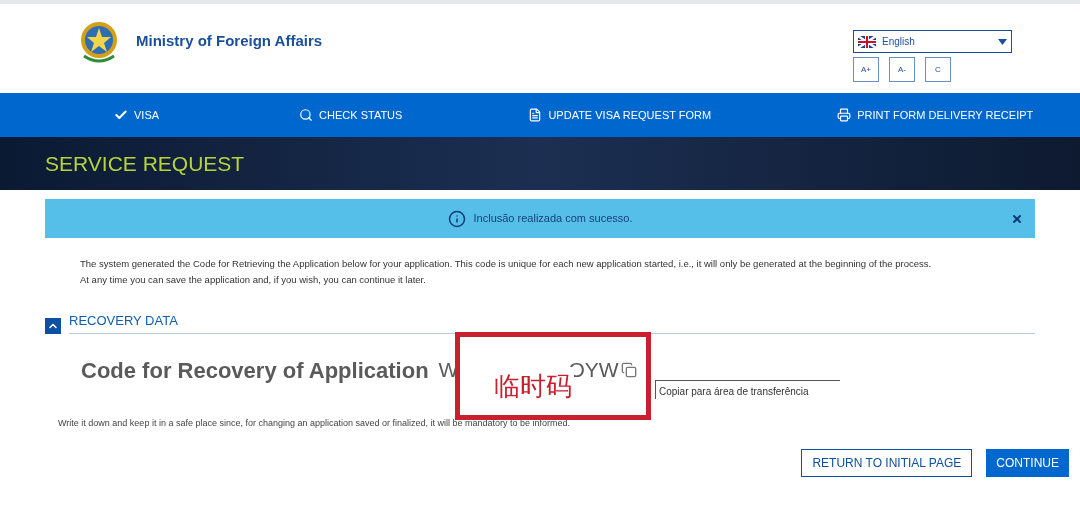 The width and height of the screenshot is (1080, 516). What do you see at coordinates (145, 163) in the screenshot?
I see `page-title: SERVICE REQUEST` at bounding box center [145, 163].